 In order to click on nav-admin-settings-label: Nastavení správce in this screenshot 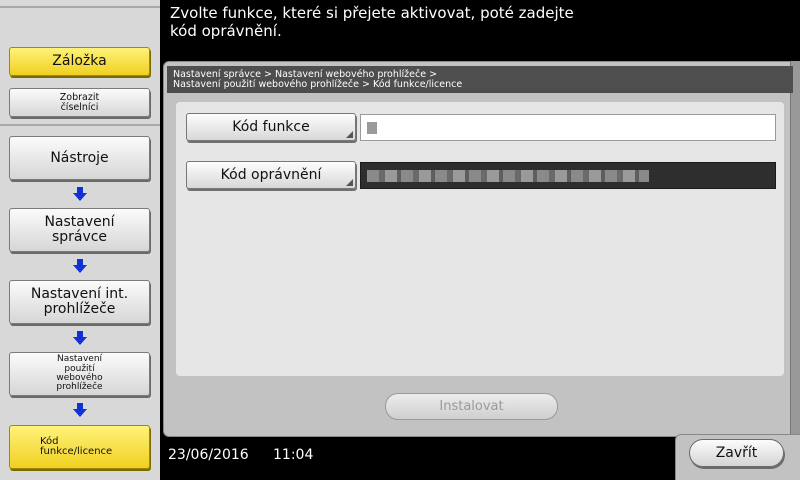, I will do `click(79, 229)`.